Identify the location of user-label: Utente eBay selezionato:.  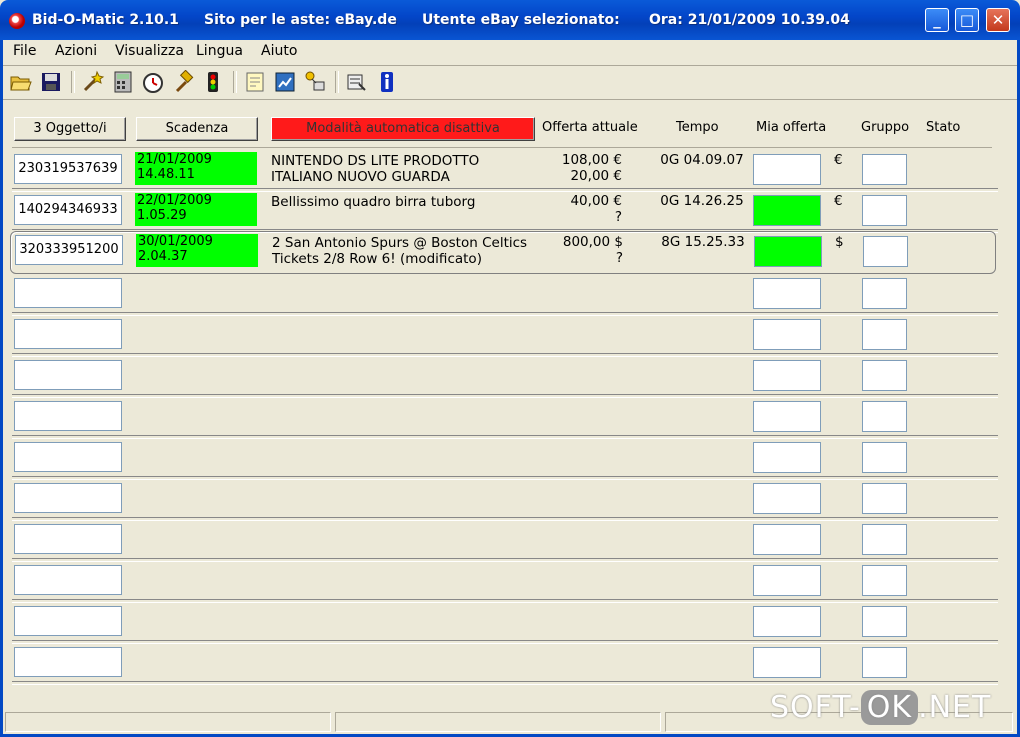
(521, 20).